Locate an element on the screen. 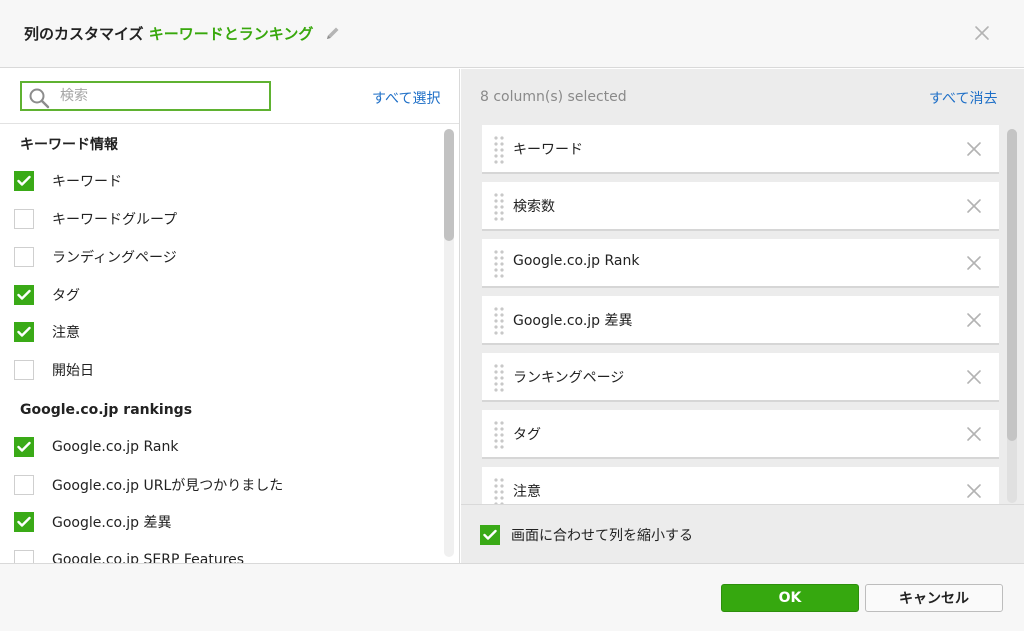  option-google-diff: Google.co.jp 差異 is located at coordinates (93, 522).